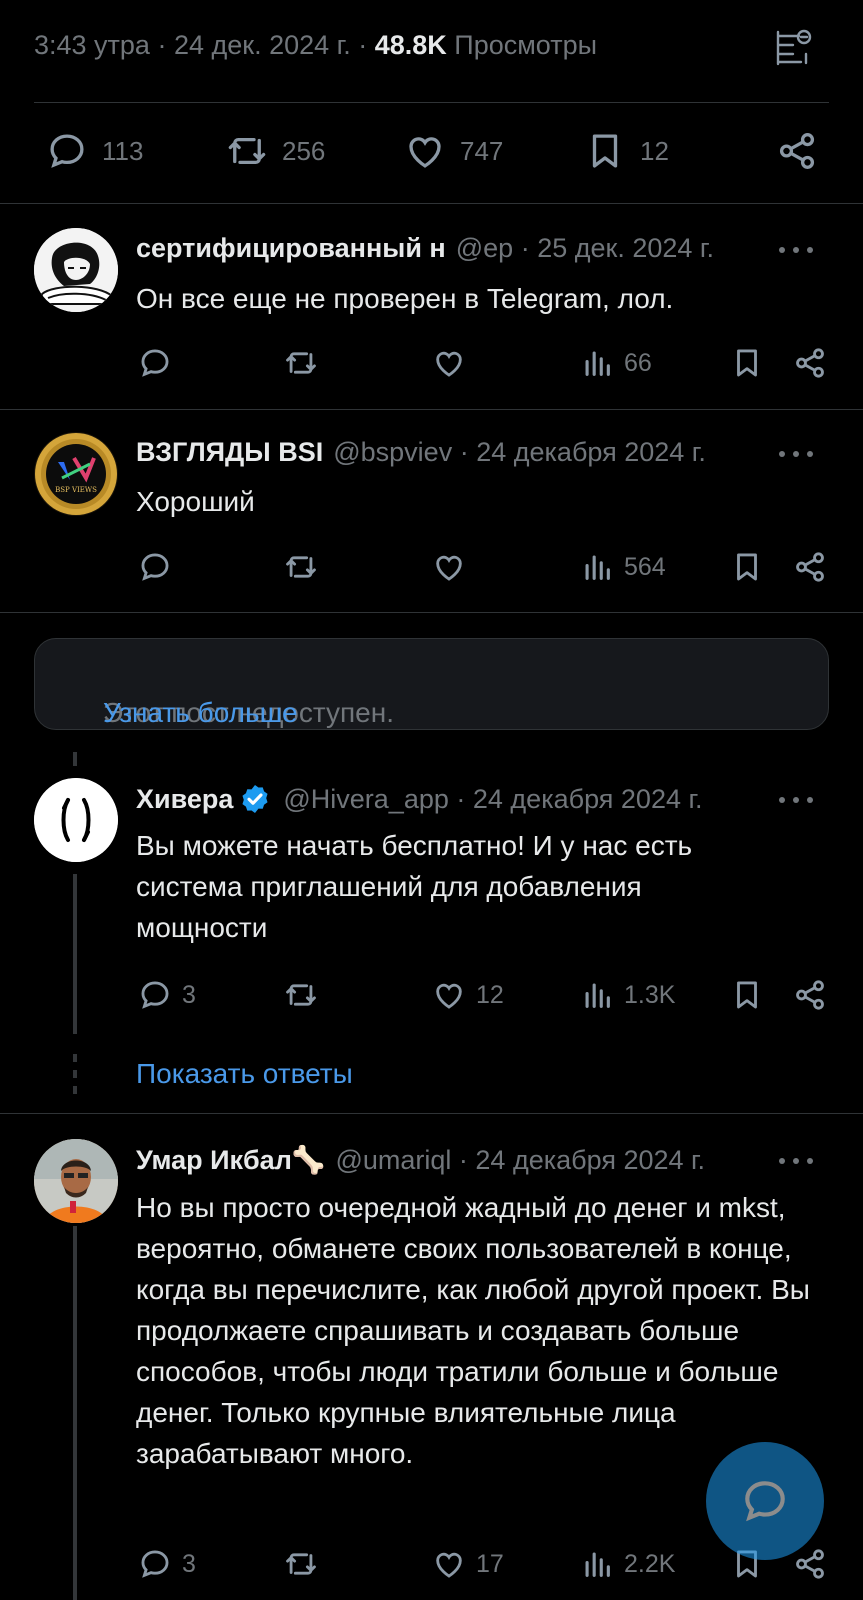 Image resolution: width=863 pixels, height=1600 pixels. Describe the element at coordinates (304, 150) in the screenshot. I see `repost-count: 256` at that location.